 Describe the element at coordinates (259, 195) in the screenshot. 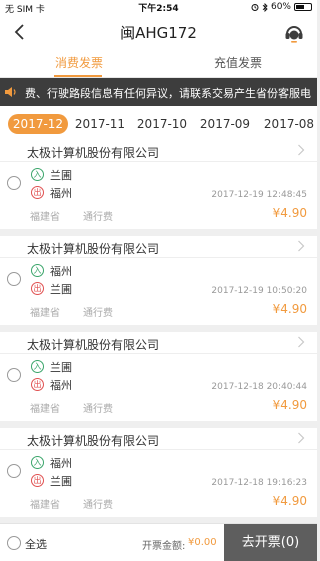

I see `transaction-datetime: 2017-12-19 12:48:45` at that location.